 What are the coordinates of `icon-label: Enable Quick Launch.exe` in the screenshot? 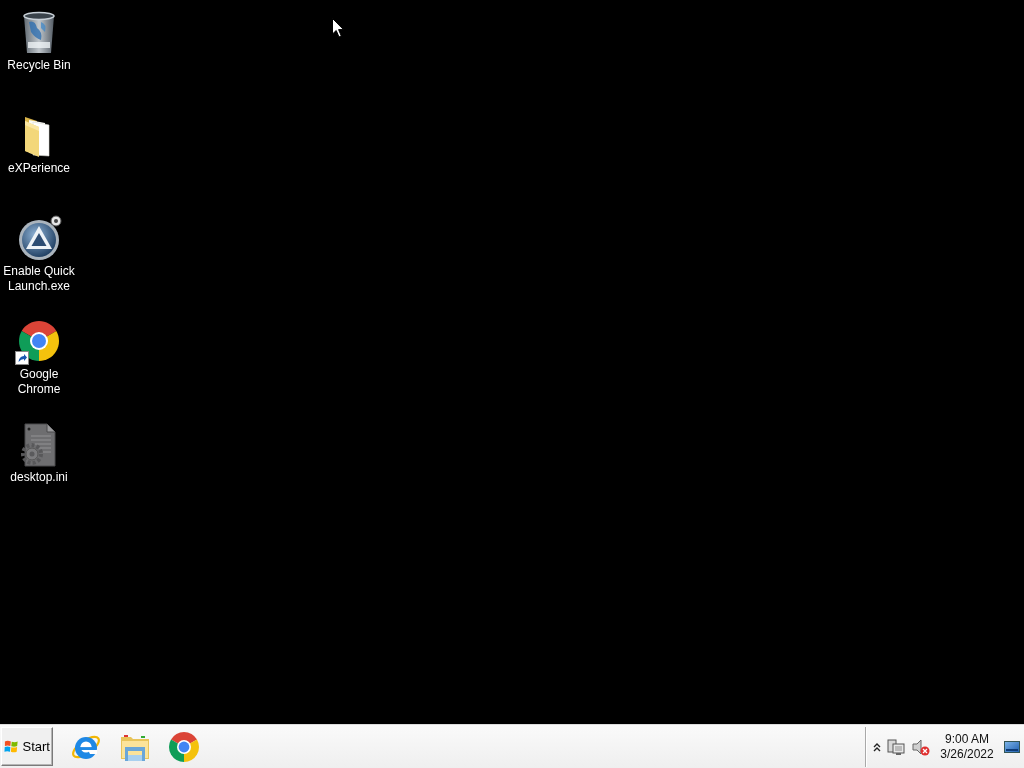 It's located at (39, 279).